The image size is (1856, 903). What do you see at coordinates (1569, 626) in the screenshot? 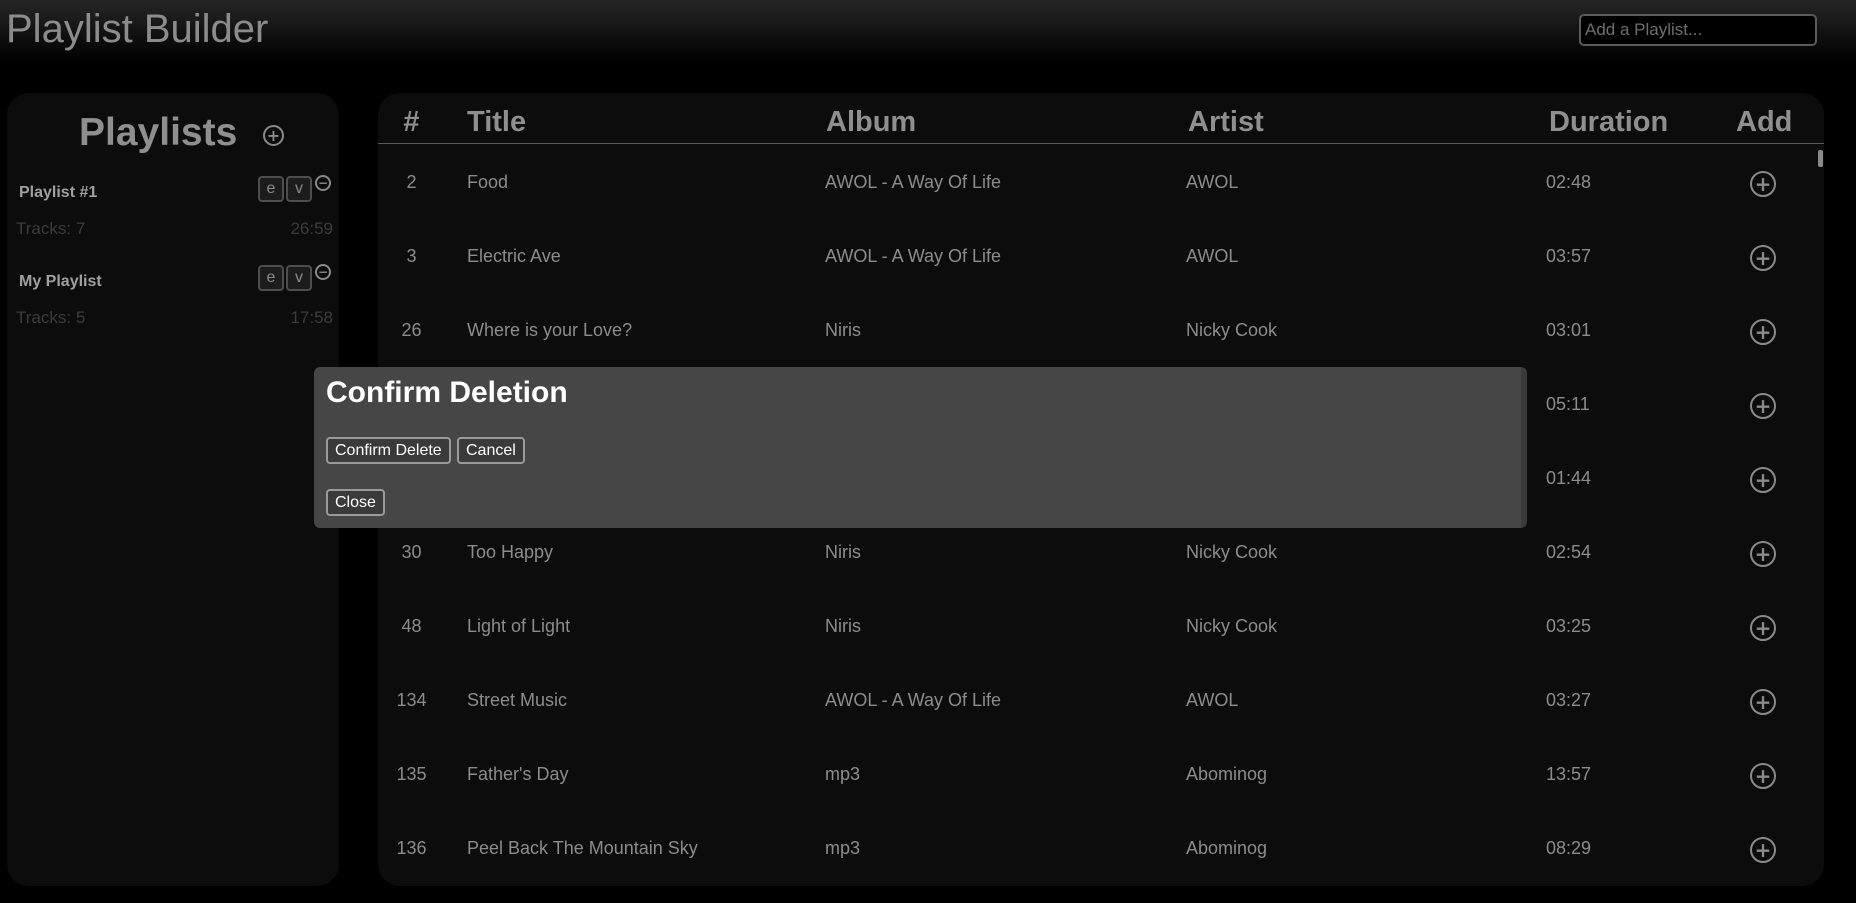
I see `track-duration: 03:25` at bounding box center [1569, 626].